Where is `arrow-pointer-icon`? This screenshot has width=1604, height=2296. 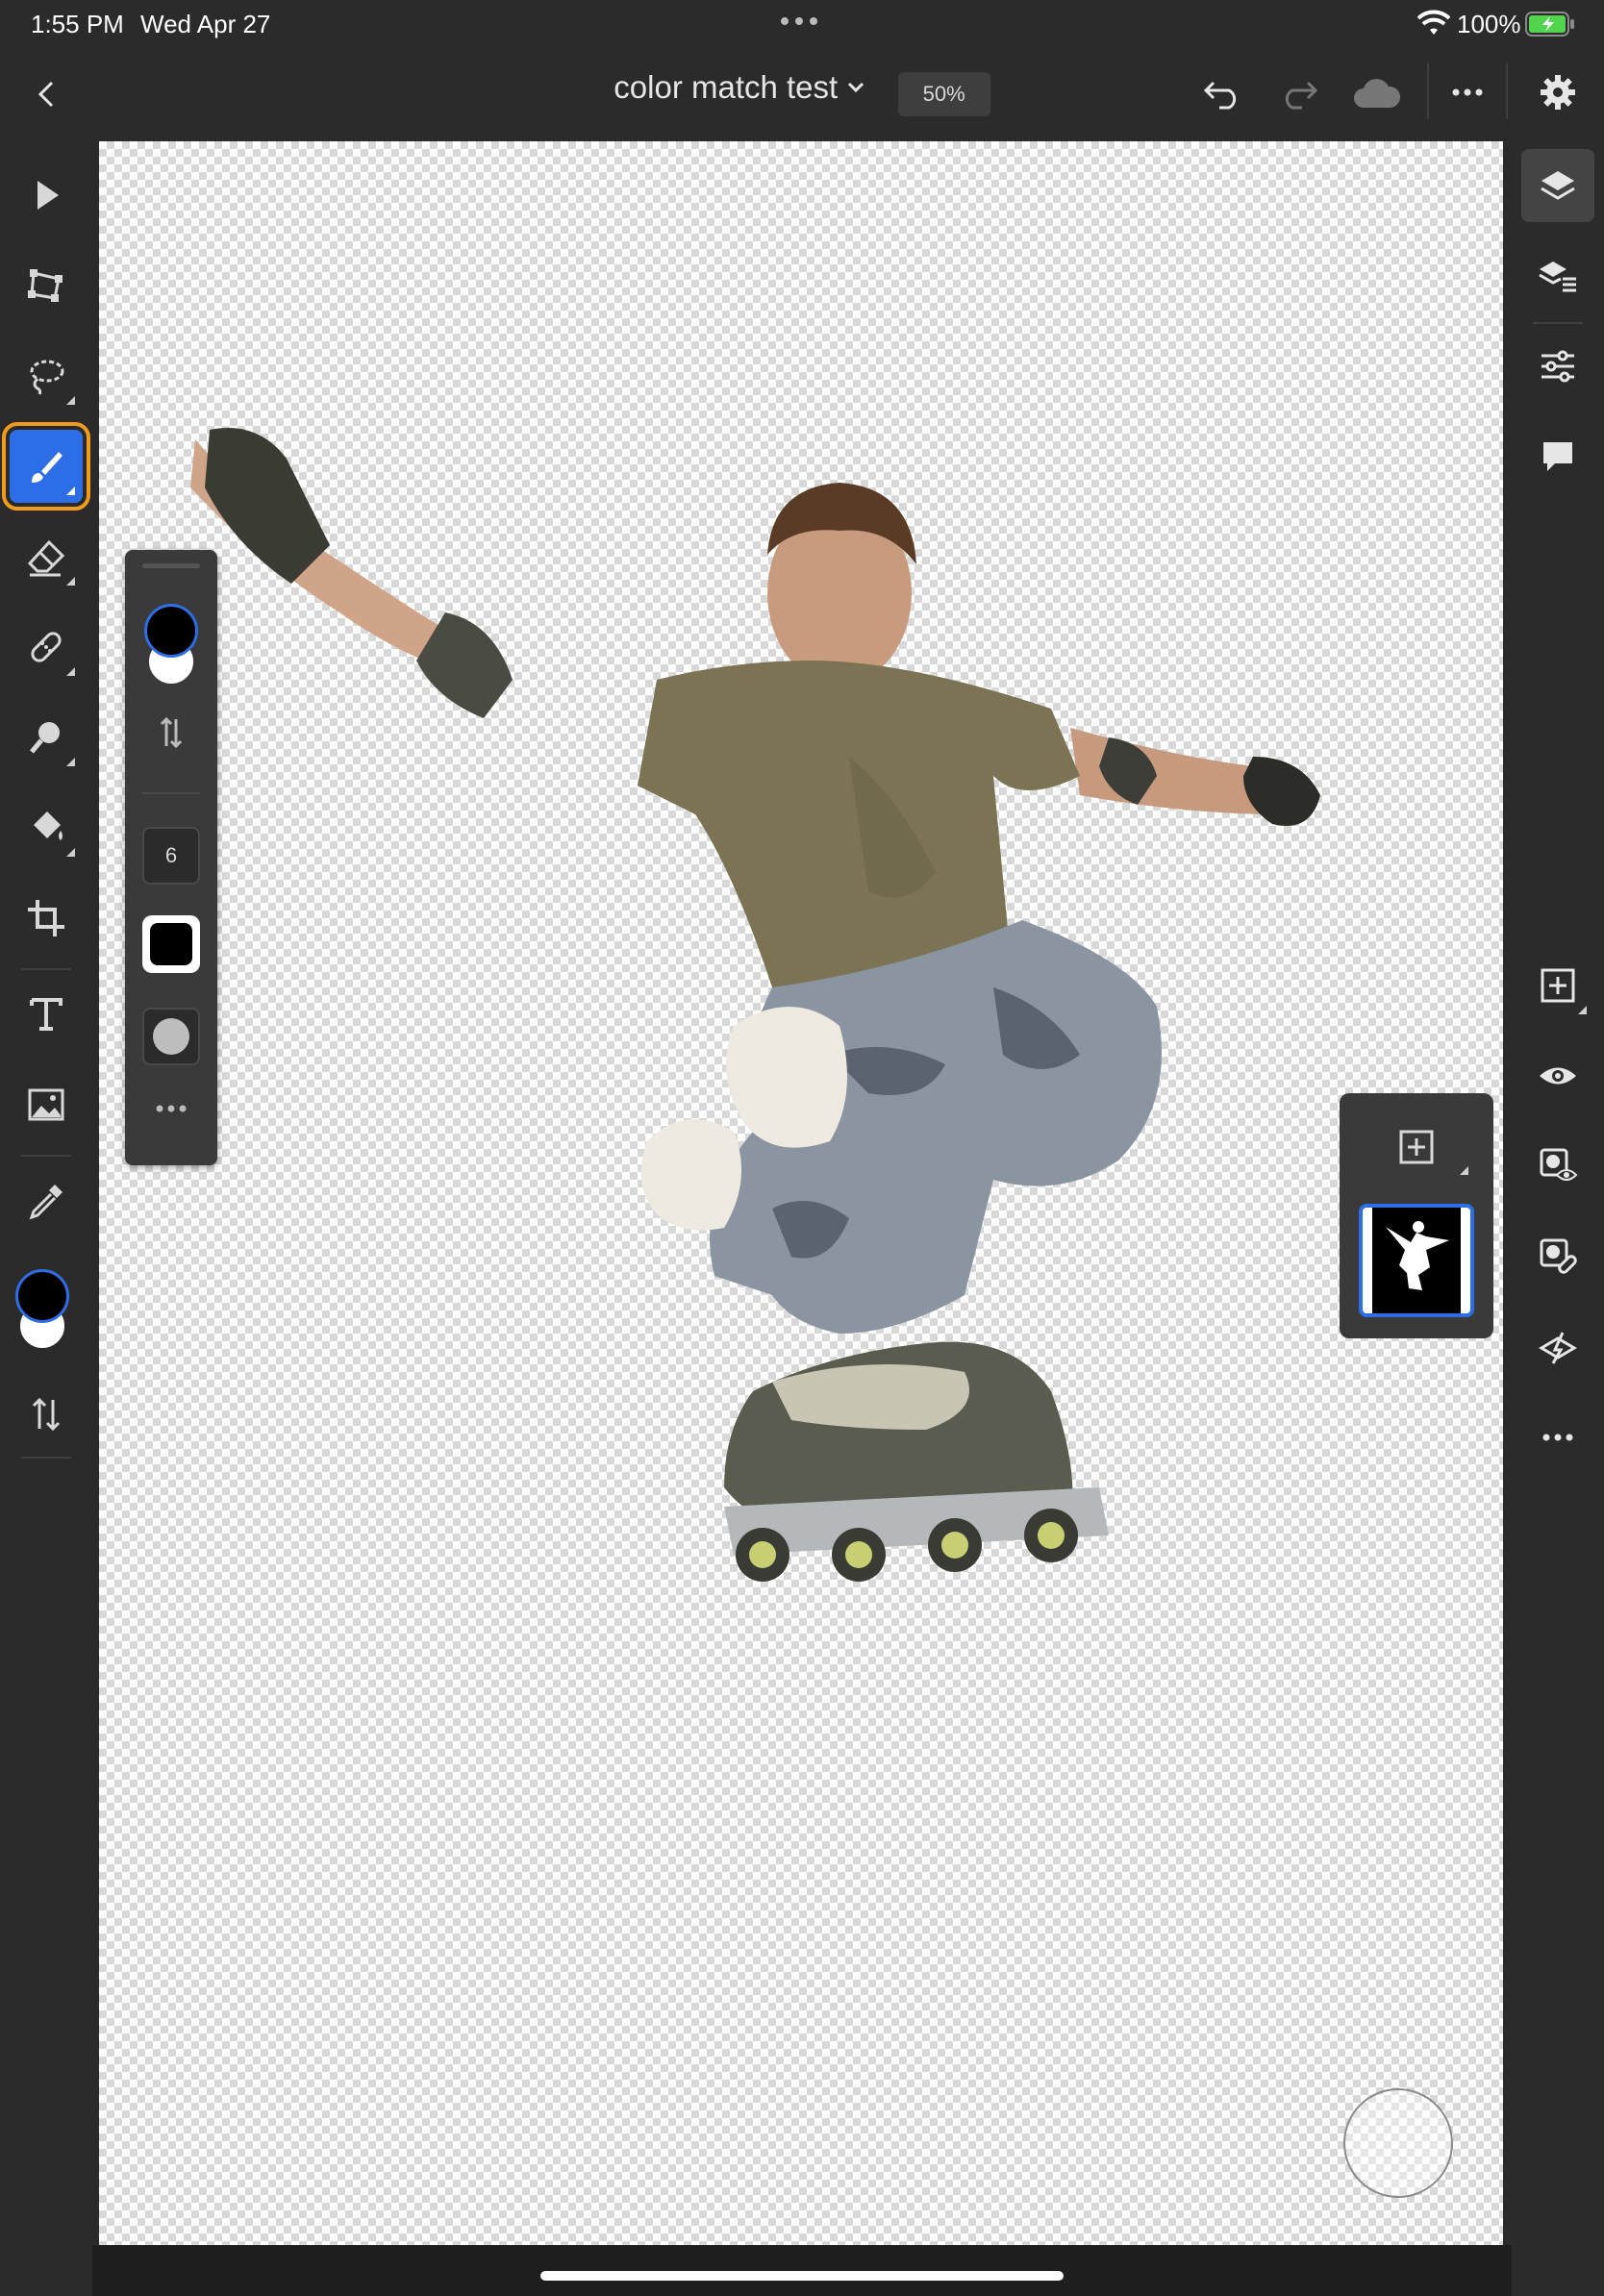 arrow-pointer-icon is located at coordinates (48, 195).